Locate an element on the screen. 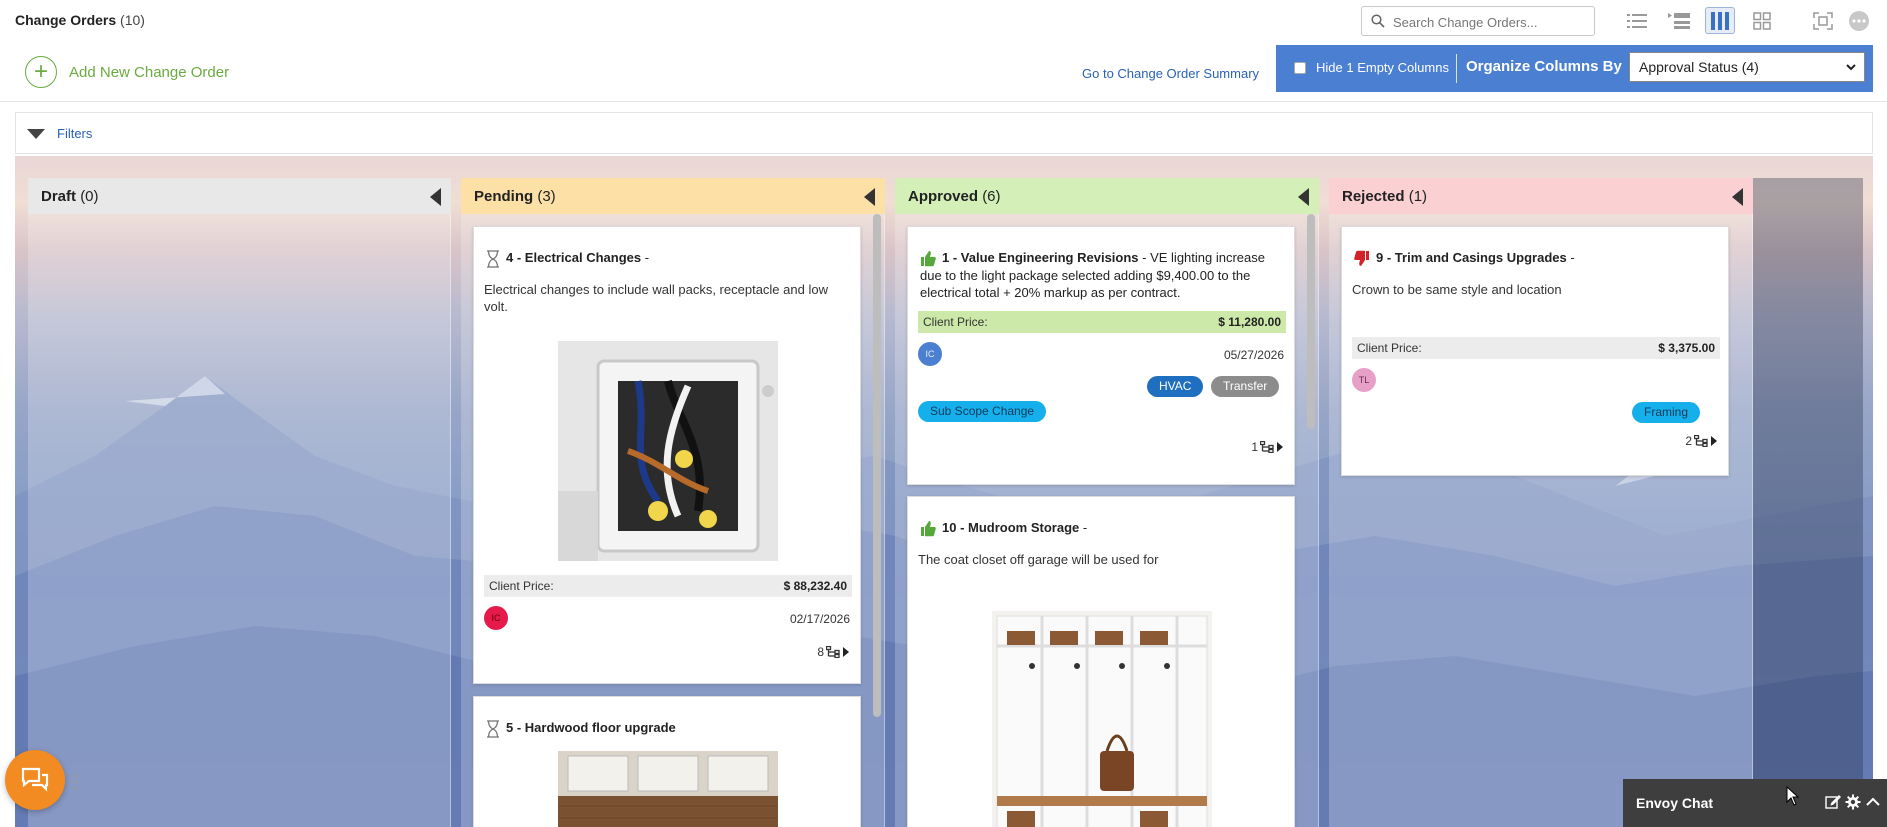 The height and width of the screenshot is (827, 1887). card-title: 9 - Trim and Casings Upgrades - is located at coordinates (1464, 258).